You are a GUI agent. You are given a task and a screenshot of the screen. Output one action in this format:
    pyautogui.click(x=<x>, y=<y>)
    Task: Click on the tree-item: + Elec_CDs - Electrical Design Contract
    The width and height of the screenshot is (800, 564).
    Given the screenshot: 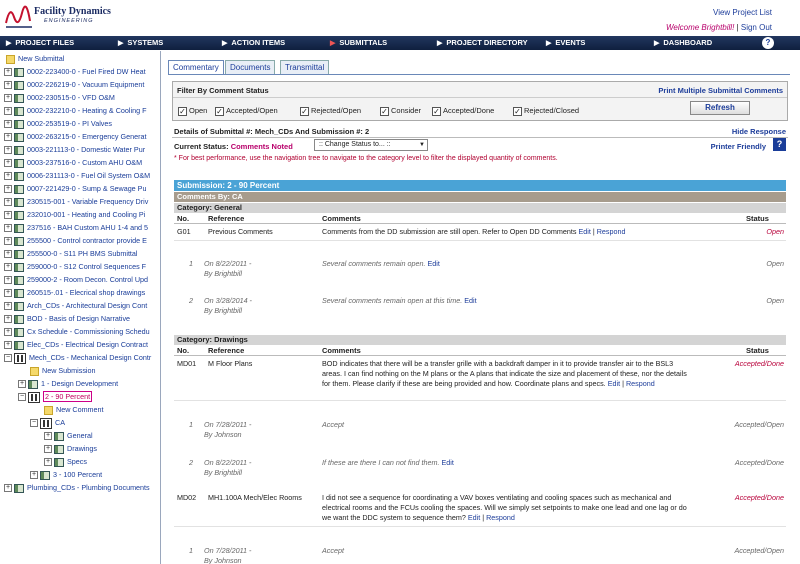 What is the action you would take?
    pyautogui.click(x=76, y=345)
    